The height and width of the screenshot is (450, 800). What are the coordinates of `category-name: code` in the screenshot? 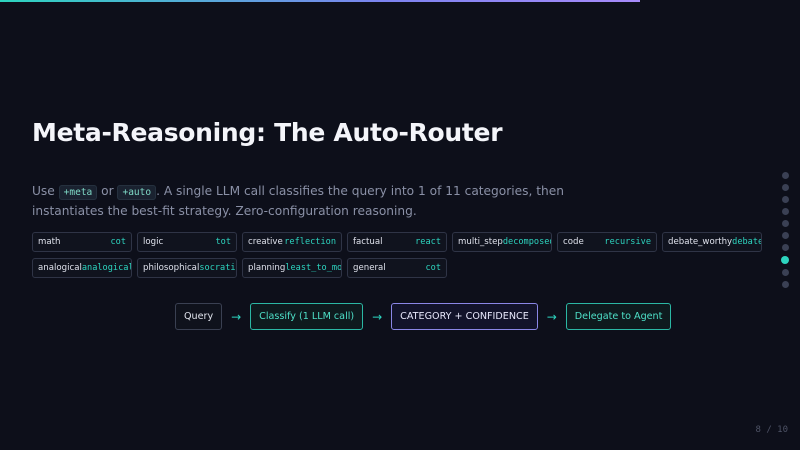 It's located at (573, 242).